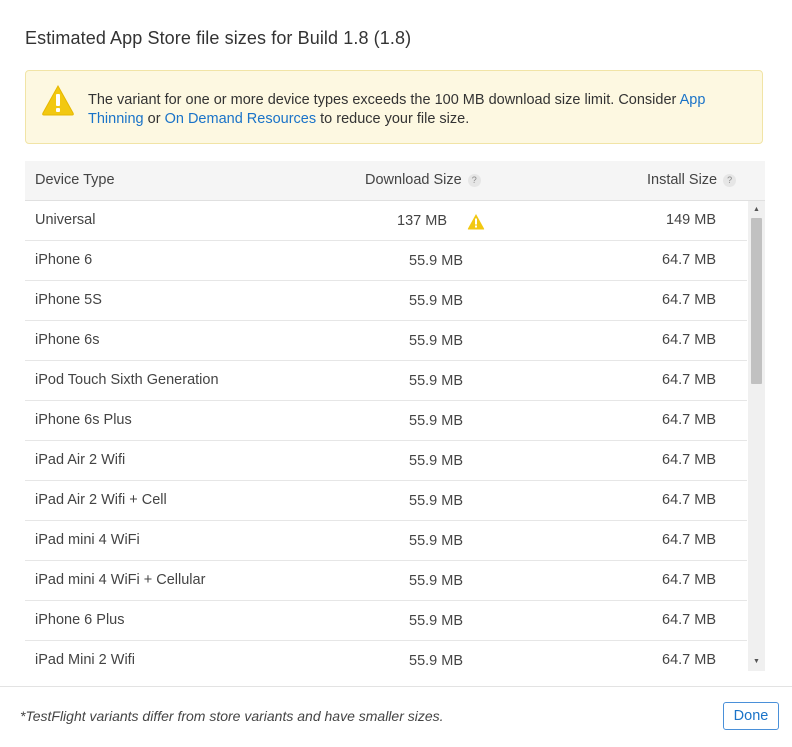  Describe the element at coordinates (386, 261) in the screenshot. I see `table-row: iPhone 6 55.9 MB 64.7 MB` at that location.